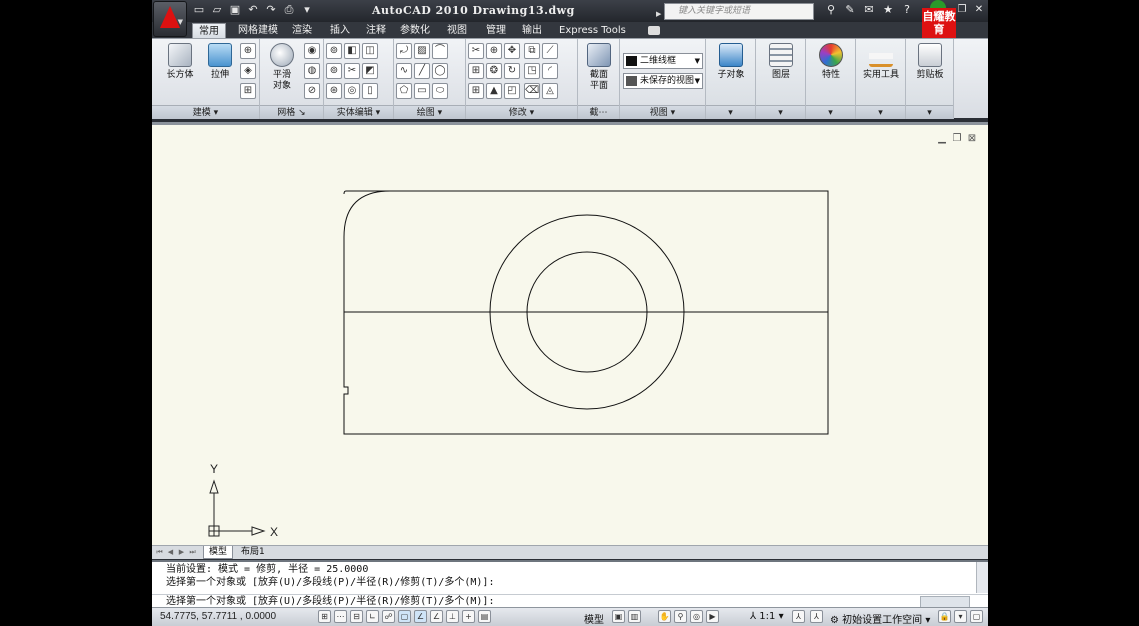  What do you see at coordinates (422, 51) in the screenshot?
I see `hatch-icon: ▨` at bounding box center [422, 51].